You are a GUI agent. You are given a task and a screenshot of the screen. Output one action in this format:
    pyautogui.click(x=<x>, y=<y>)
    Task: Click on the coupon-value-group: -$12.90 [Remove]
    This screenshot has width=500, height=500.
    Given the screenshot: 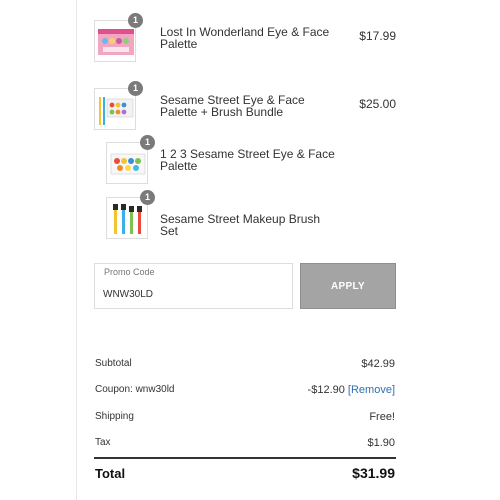 What is the action you would take?
    pyautogui.click(x=351, y=390)
    